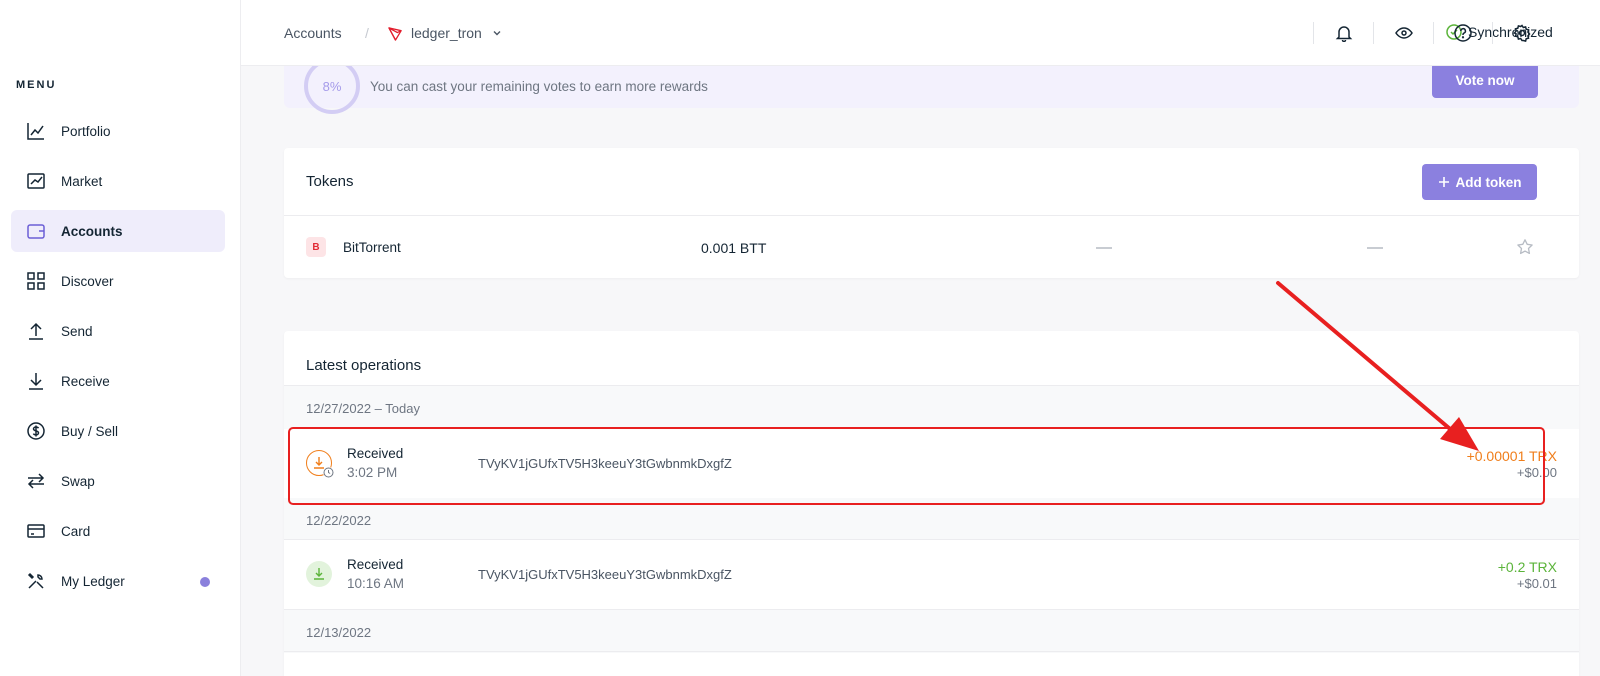  I want to click on sidebar-item-portfolio: Portfolio, so click(118, 131).